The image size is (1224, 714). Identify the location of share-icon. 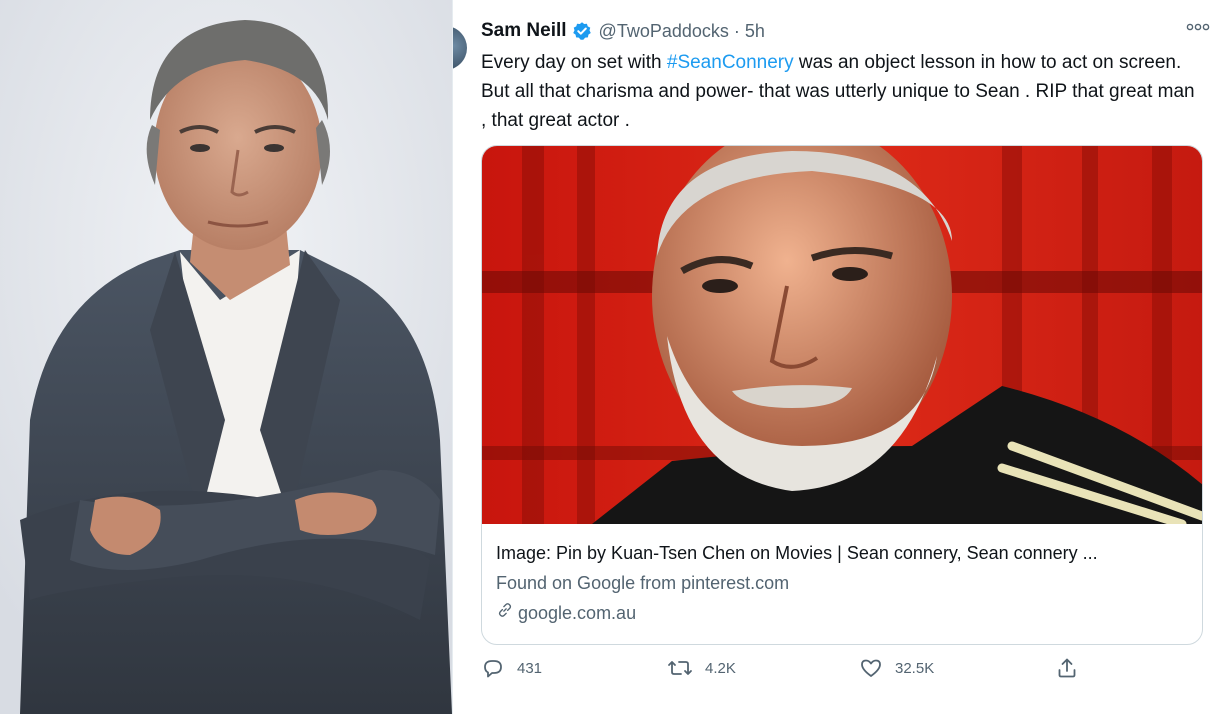
(1067, 668).